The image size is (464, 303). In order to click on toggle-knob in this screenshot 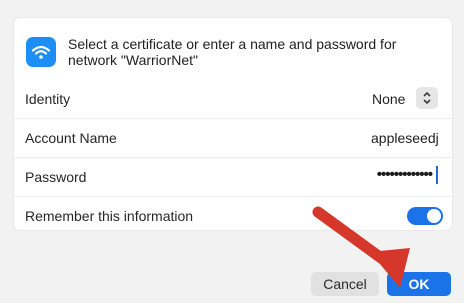, I will do `click(434, 216)`.